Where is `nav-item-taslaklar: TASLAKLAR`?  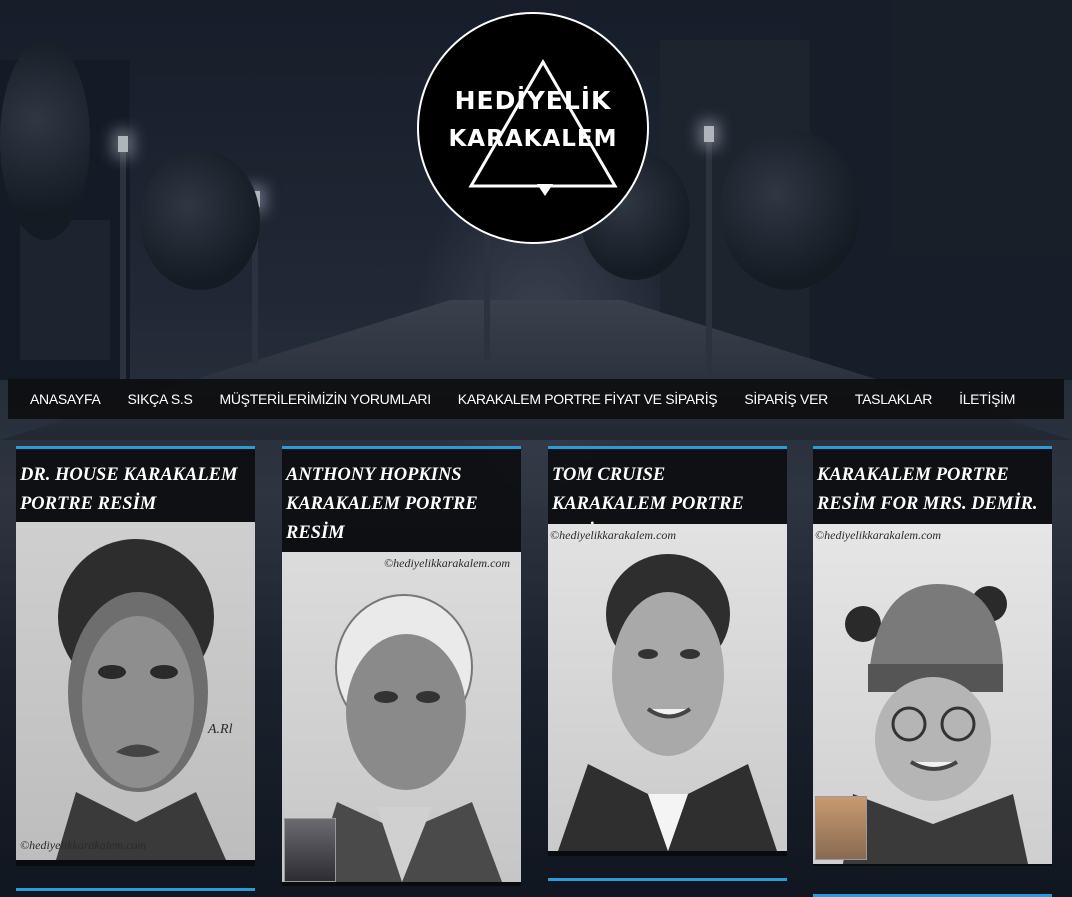 nav-item-taslaklar: TASLAKLAR is located at coordinates (893, 399).